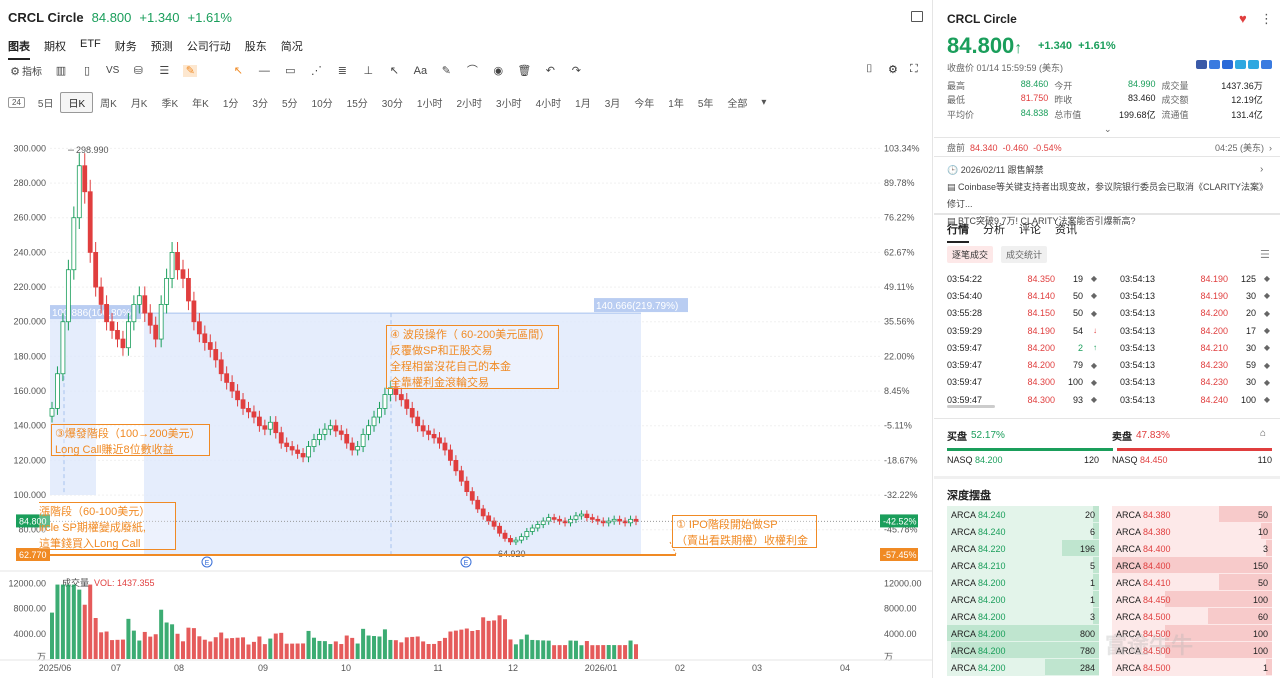 Image resolution: width=1280 pixels, height=678 pixels. Describe the element at coordinates (46, 102) in the screenshot. I see `period-0: 5日` at that location.